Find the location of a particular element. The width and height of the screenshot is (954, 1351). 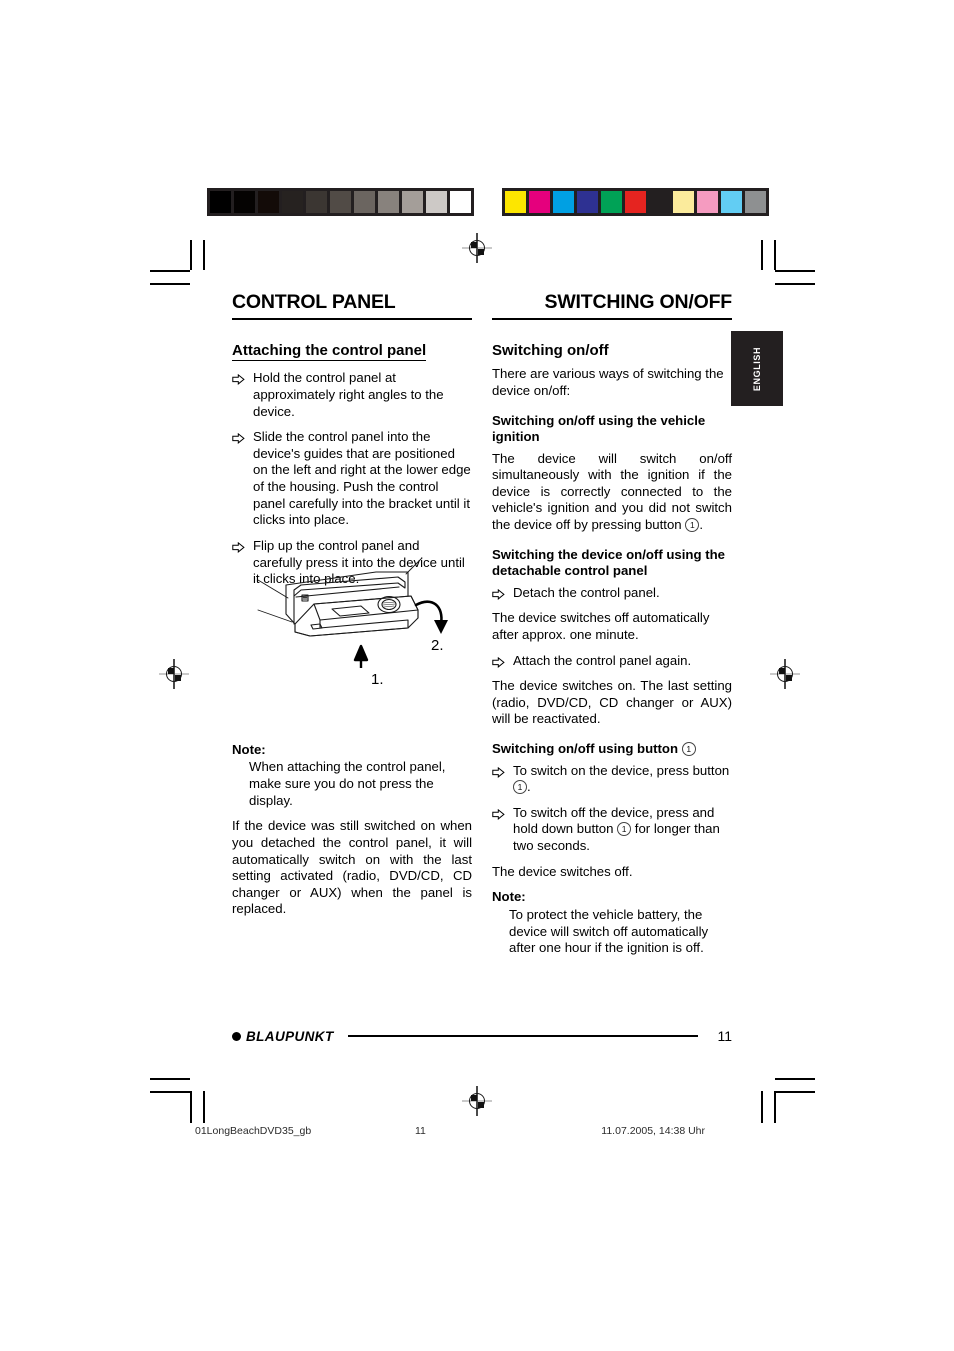

blaupunkt-logo: BLAUPUNKT is located at coordinates (283, 1036).